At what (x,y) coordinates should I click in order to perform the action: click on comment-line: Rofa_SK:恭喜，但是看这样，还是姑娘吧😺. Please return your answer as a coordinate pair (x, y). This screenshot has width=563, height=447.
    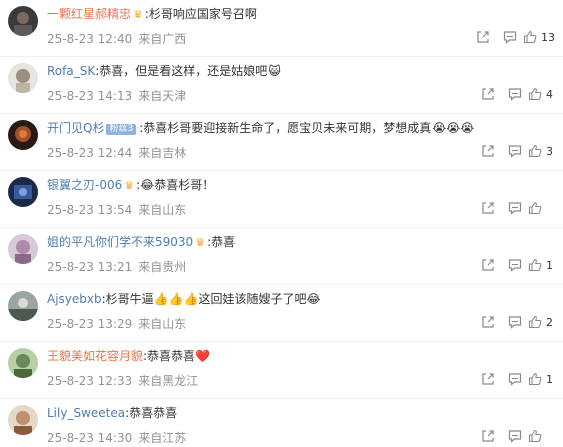
    Looking at the image, I should click on (301, 71).